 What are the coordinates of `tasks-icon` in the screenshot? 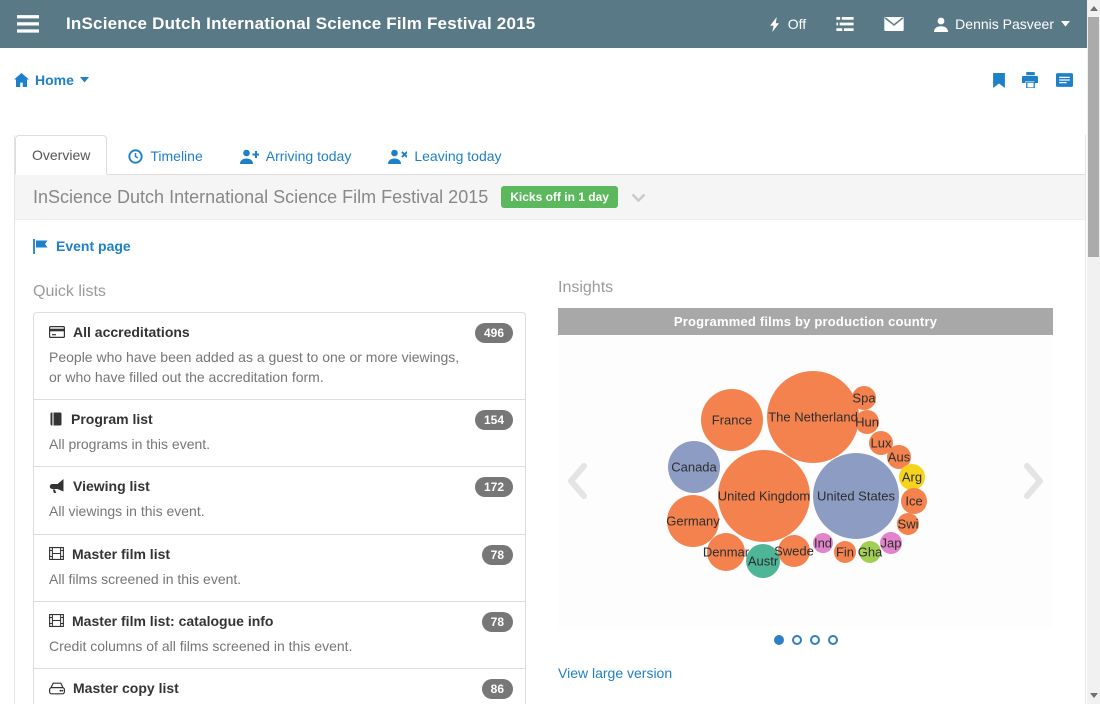 It's located at (845, 24).